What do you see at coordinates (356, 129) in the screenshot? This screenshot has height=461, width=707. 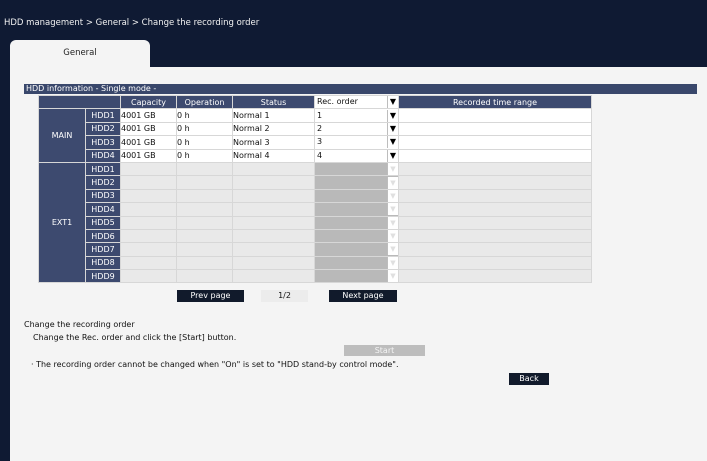 I see `rec-order-select: 2 ▼` at bounding box center [356, 129].